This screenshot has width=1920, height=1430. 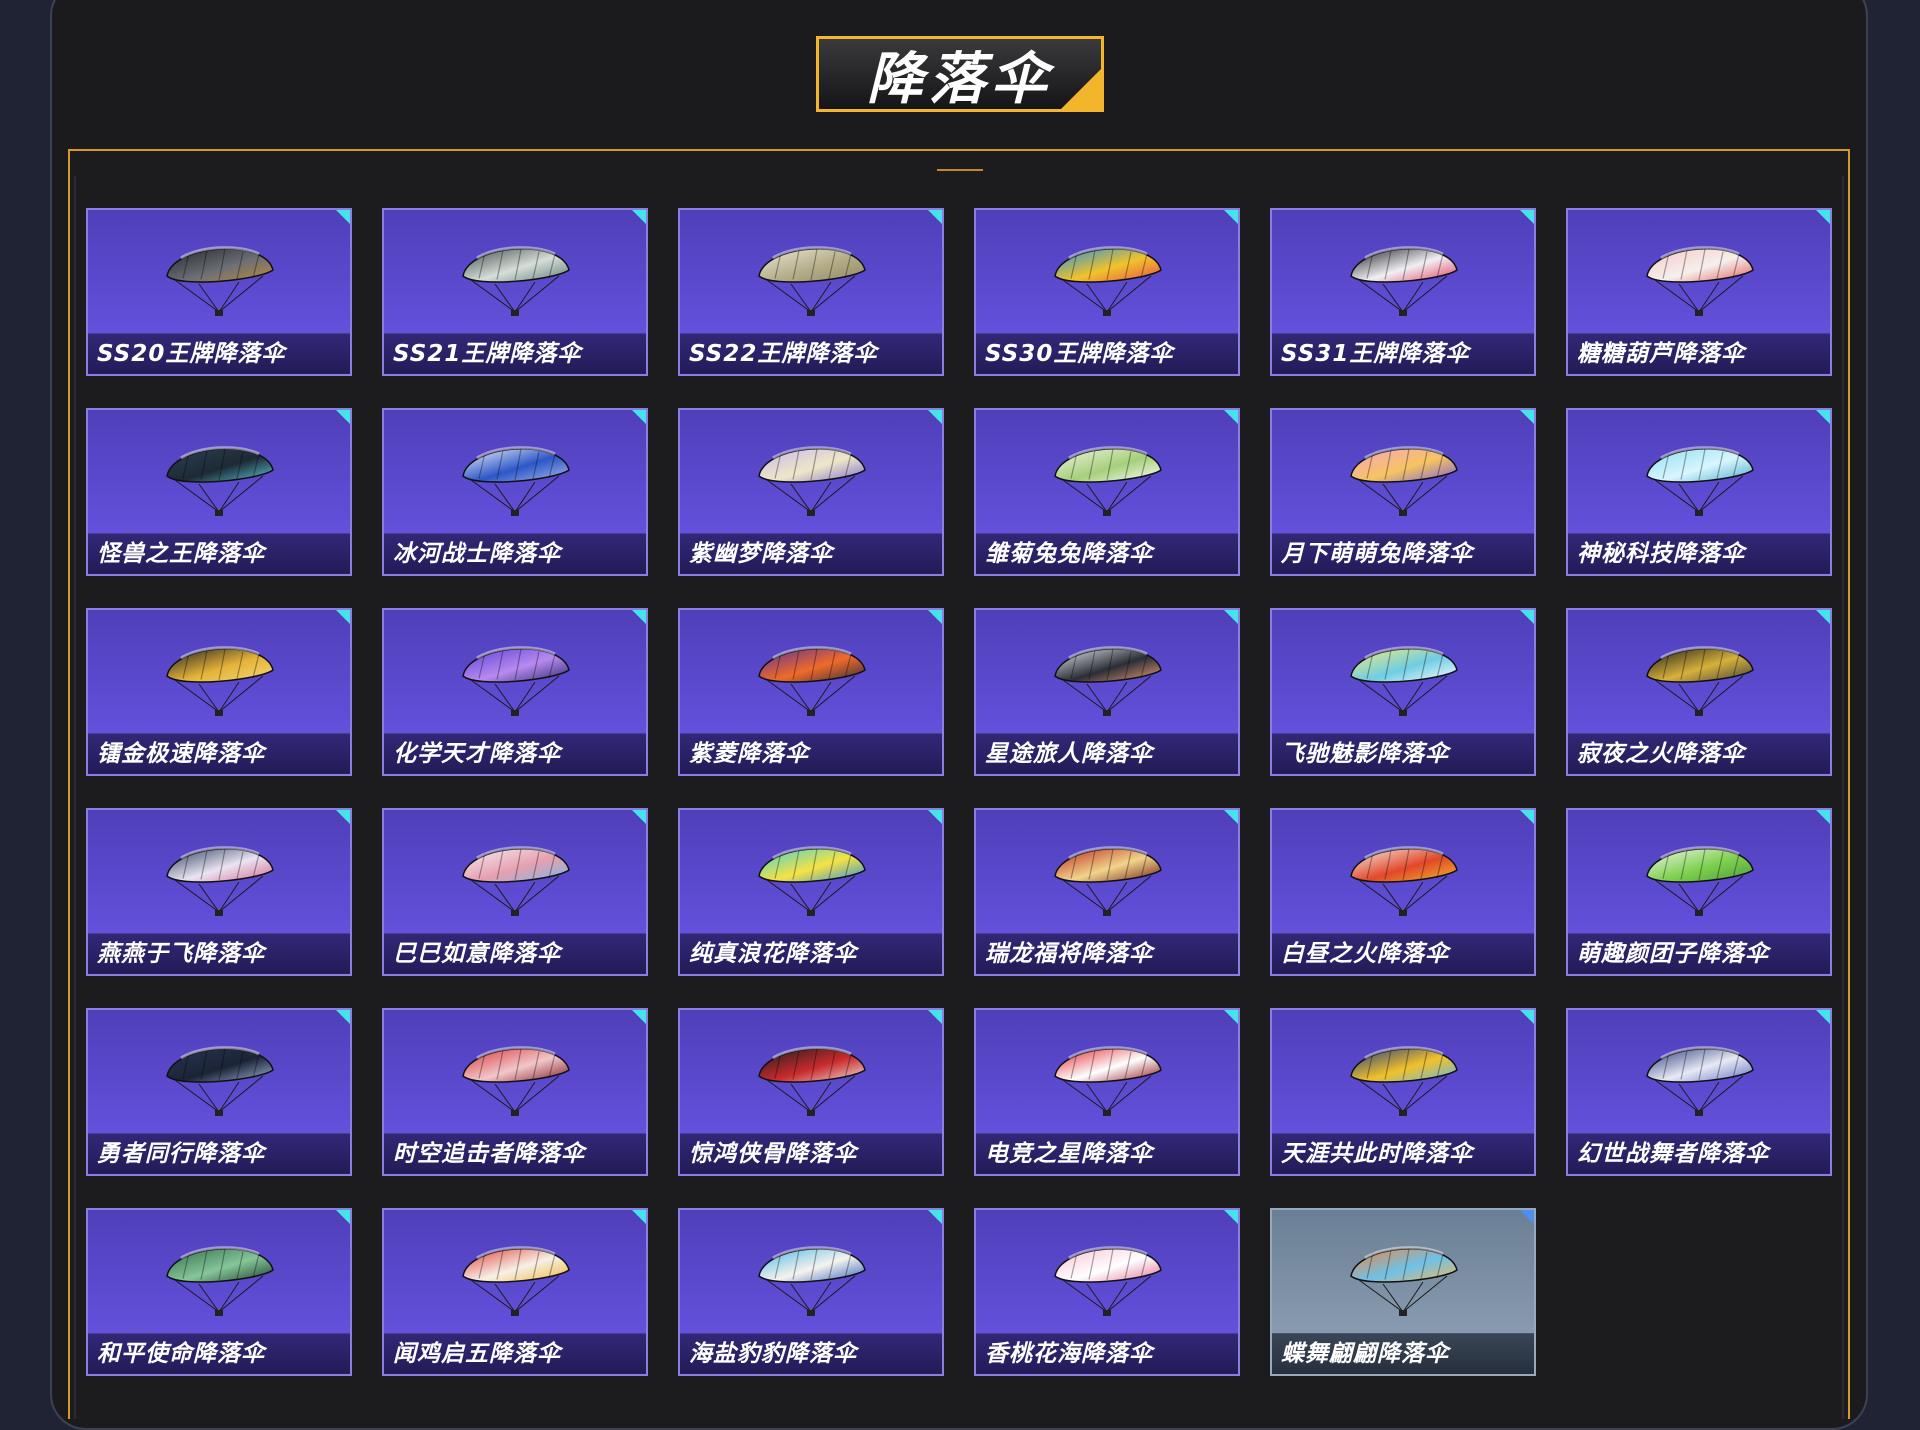 What do you see at coordinates (1699, 892) in the screenshot?
I see `parachute-card: 萌趣颜团子降落伞` at bounding box center [1699, 892].